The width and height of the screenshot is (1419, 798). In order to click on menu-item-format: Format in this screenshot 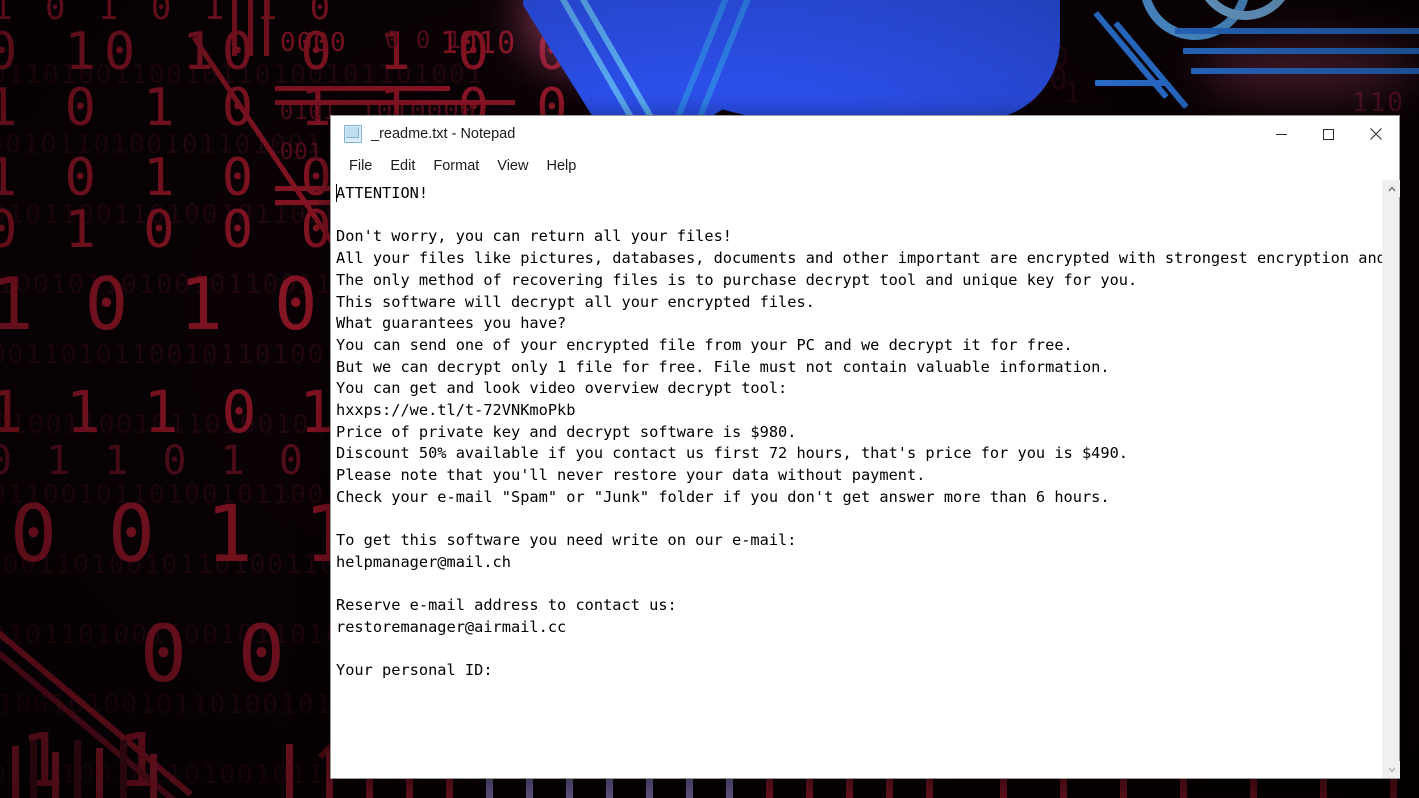, I will do `click(456, 166)`.